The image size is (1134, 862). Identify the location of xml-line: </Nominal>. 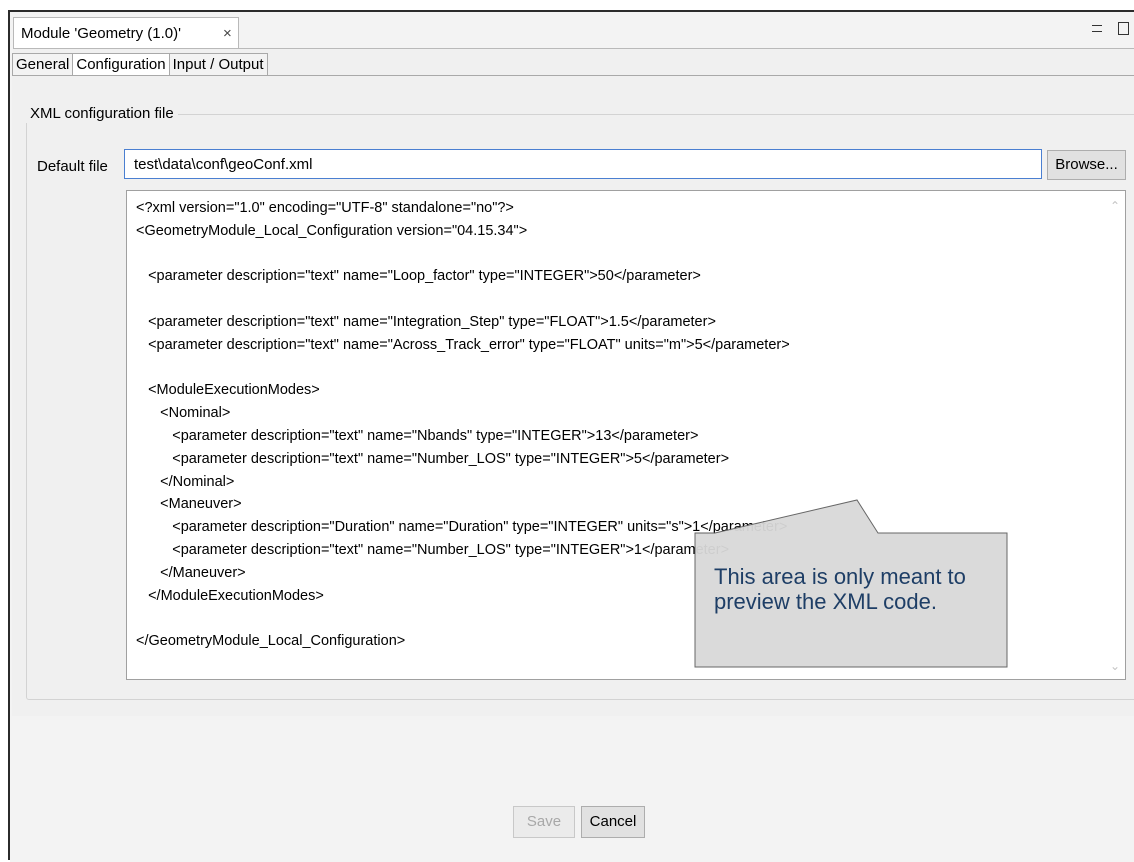
(185, 481).